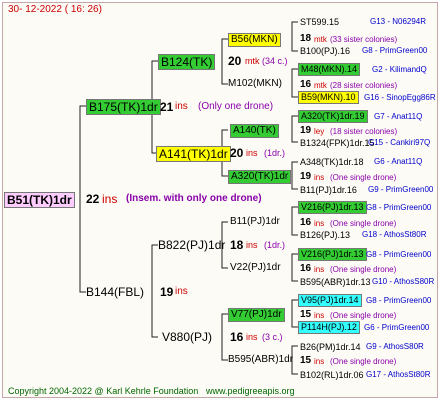 The image size is (440, 400). What do you see at coordinates (332, 207) in the screenshot?
I see `gen4-queen-9: V216(PJ)1dr.13` at bounding box center [332, 207].